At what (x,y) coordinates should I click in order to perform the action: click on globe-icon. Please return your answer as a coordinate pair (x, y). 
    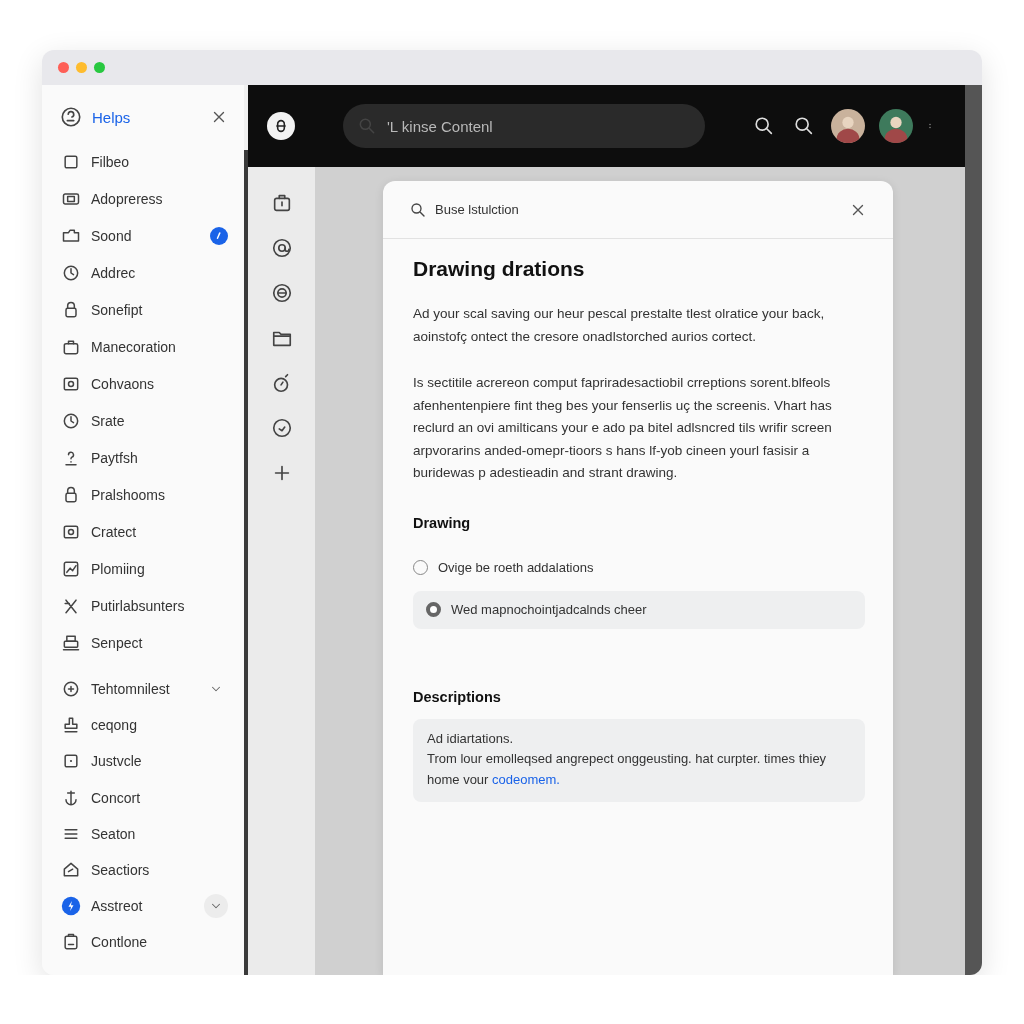
    Looking at the image, I should click on (281, 293).